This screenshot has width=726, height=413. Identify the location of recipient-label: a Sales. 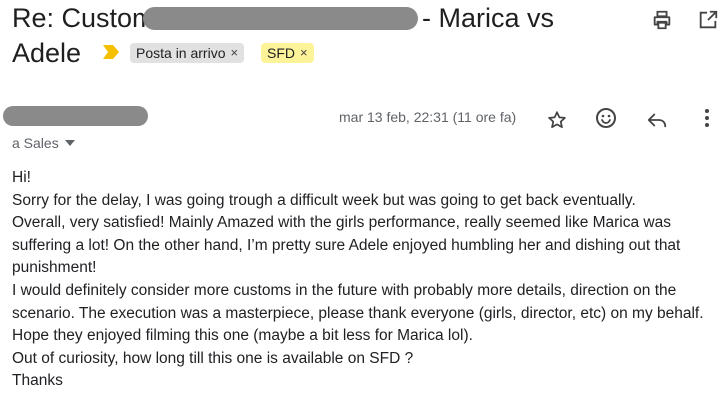
(35, 143).